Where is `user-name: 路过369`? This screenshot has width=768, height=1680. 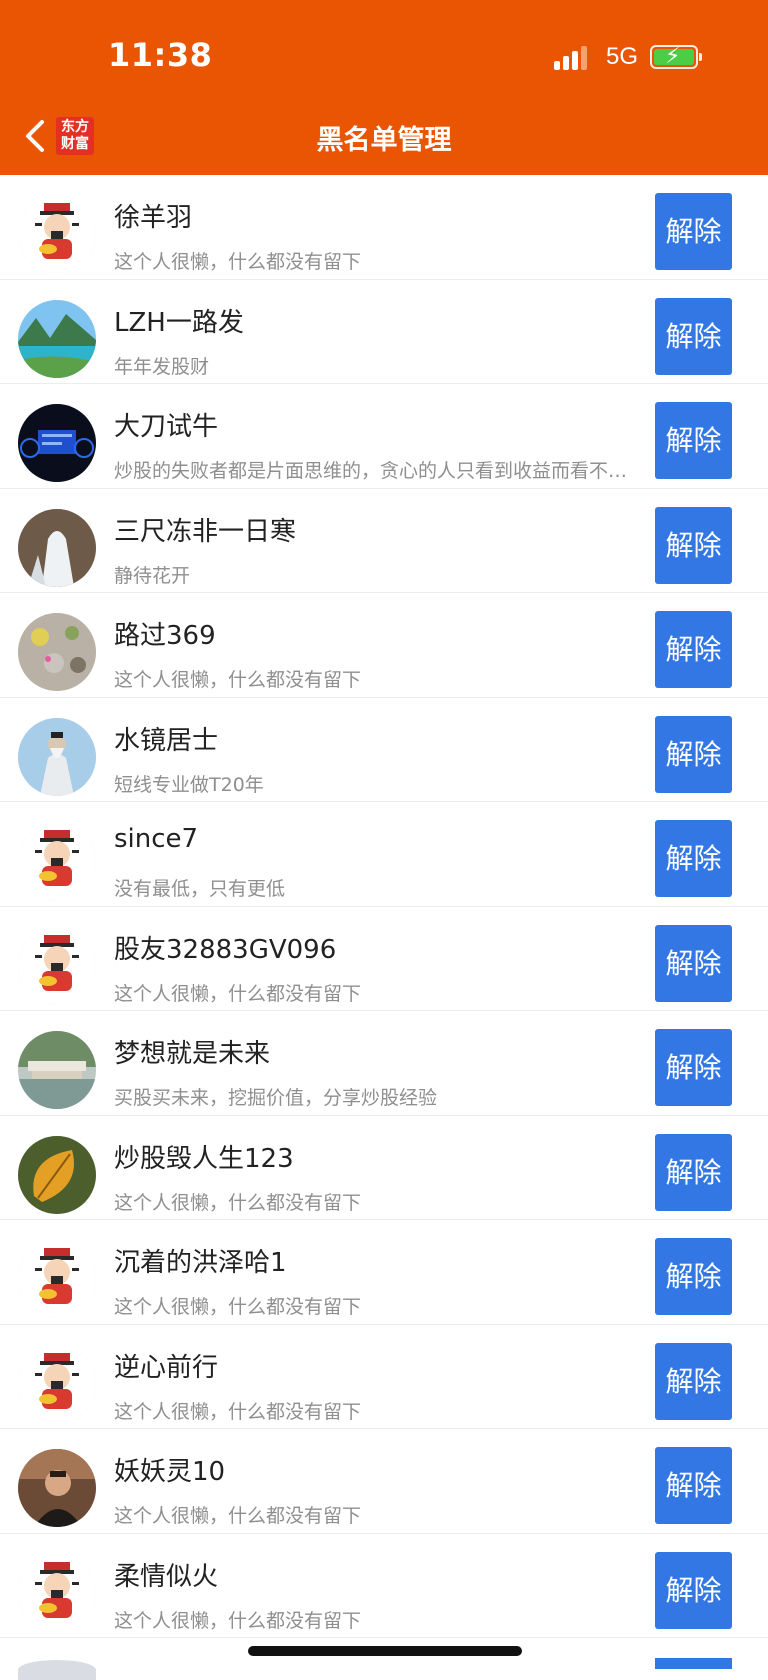 user-name: 路过369 is located at coordinates (165, 633).